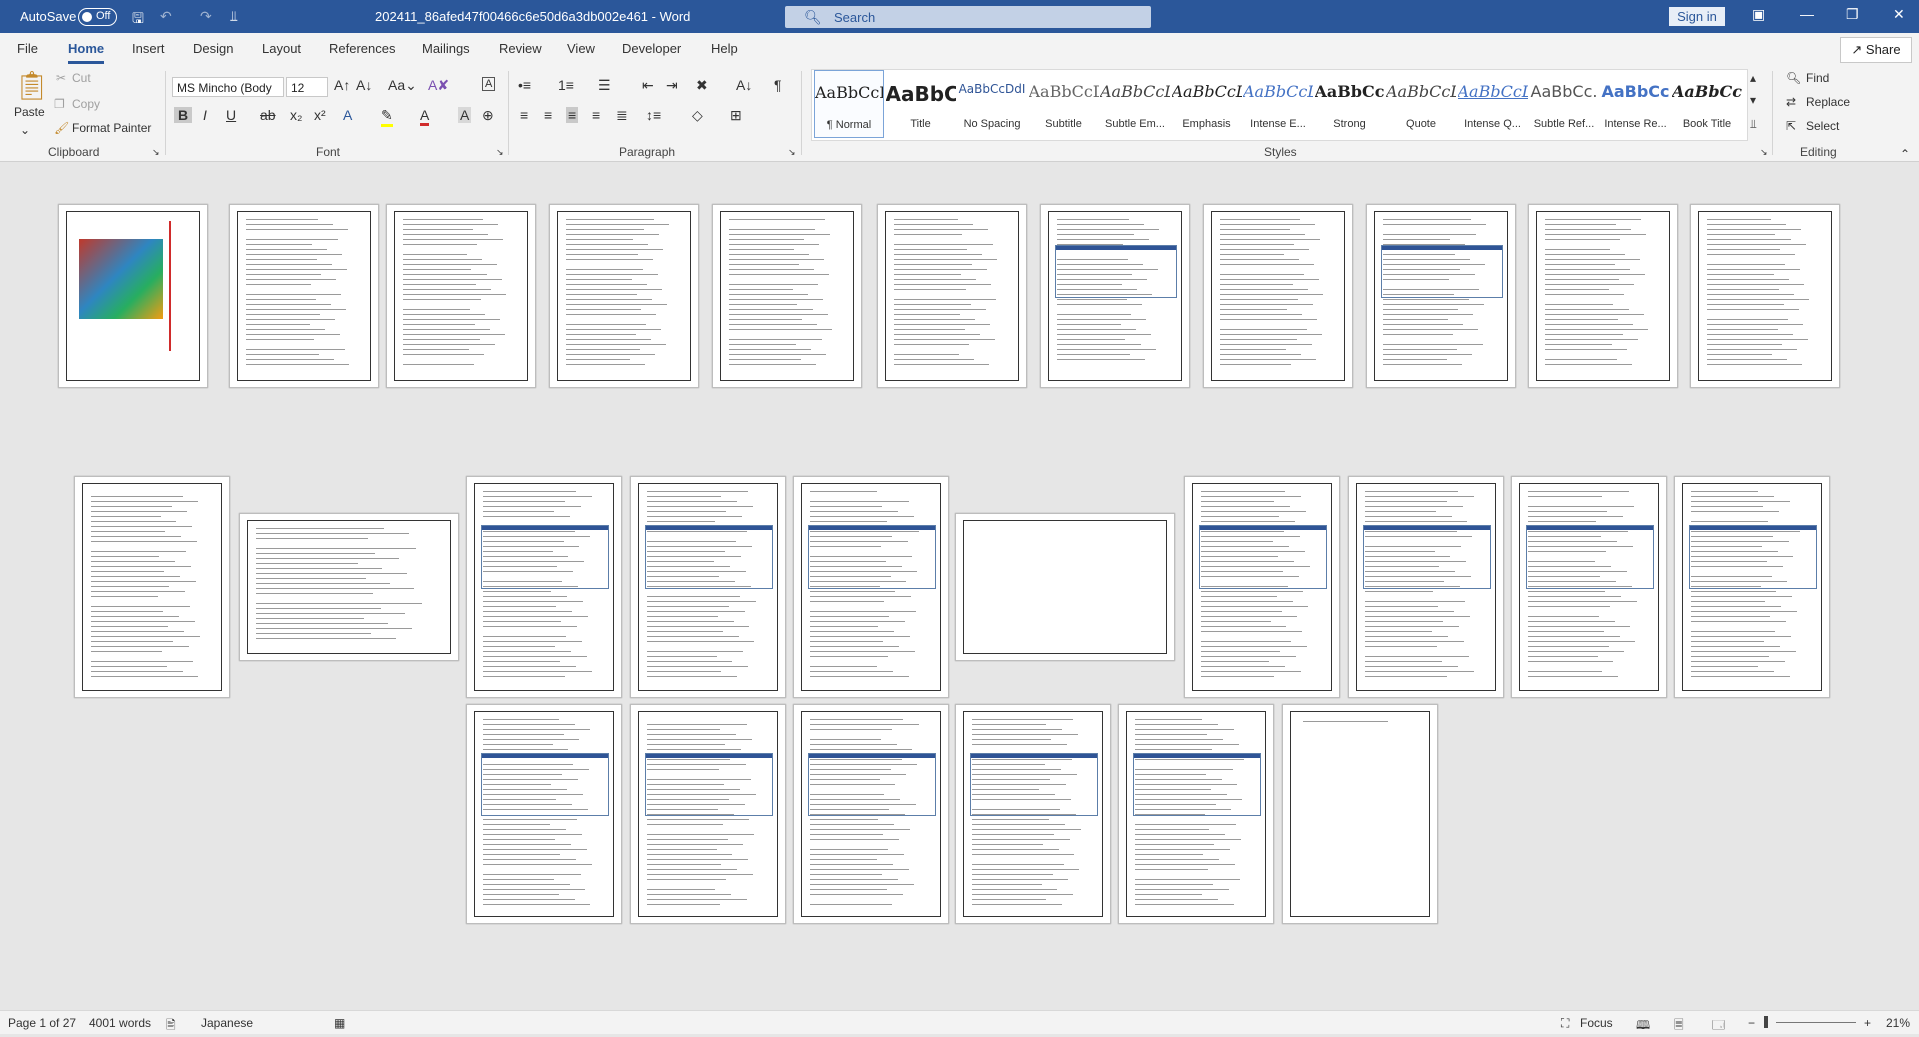  What do you see at coordinates (672, 85) in the screenshot?
I see `increase-indent-icon: ⇥` at bounding box center [672, 85].